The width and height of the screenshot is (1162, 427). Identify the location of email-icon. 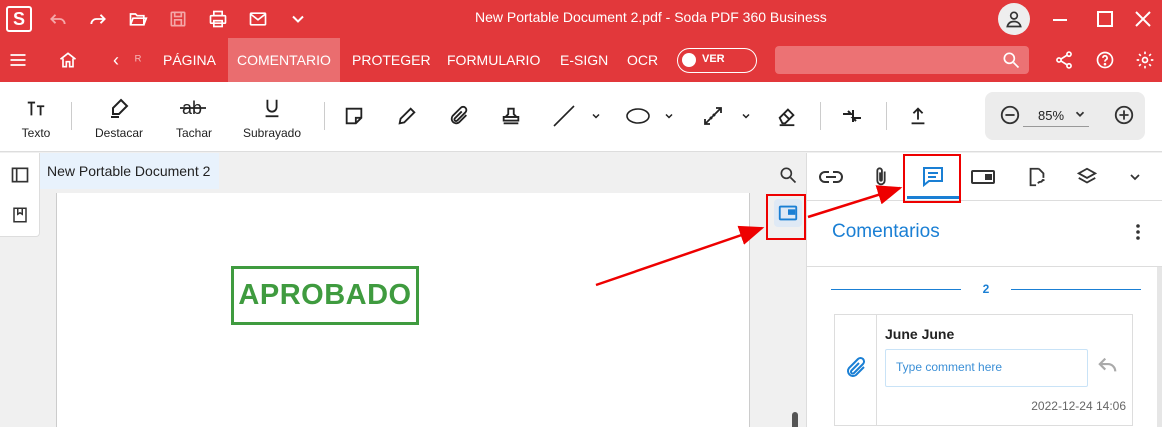
(258, 19).